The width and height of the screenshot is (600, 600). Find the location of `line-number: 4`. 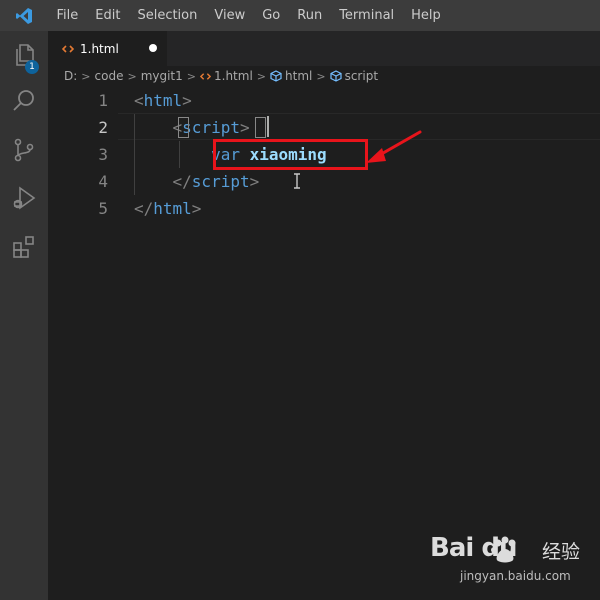

line-number: 4 is located at coordinates (103, 181).